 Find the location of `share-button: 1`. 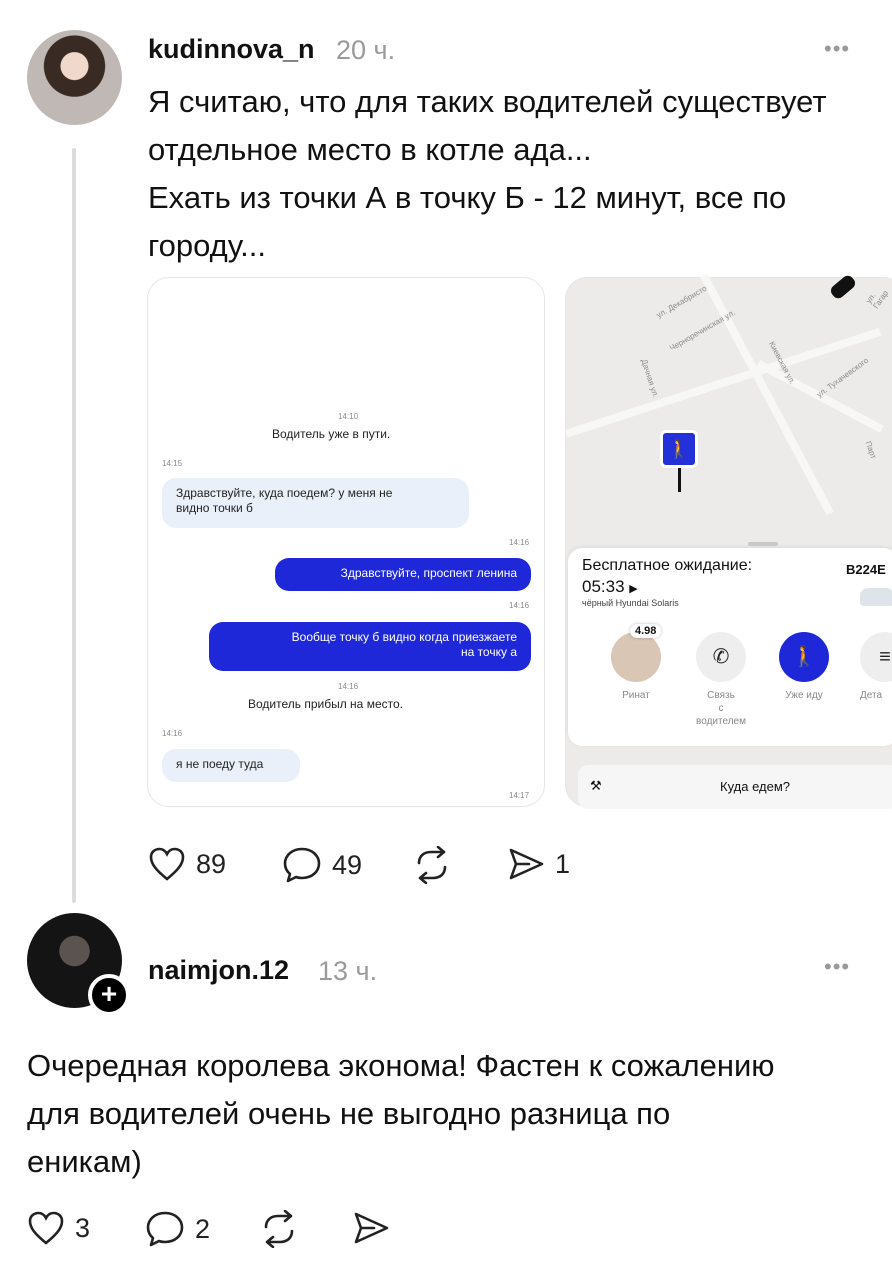

share-button: 1 is located at coordinates (538, 864).